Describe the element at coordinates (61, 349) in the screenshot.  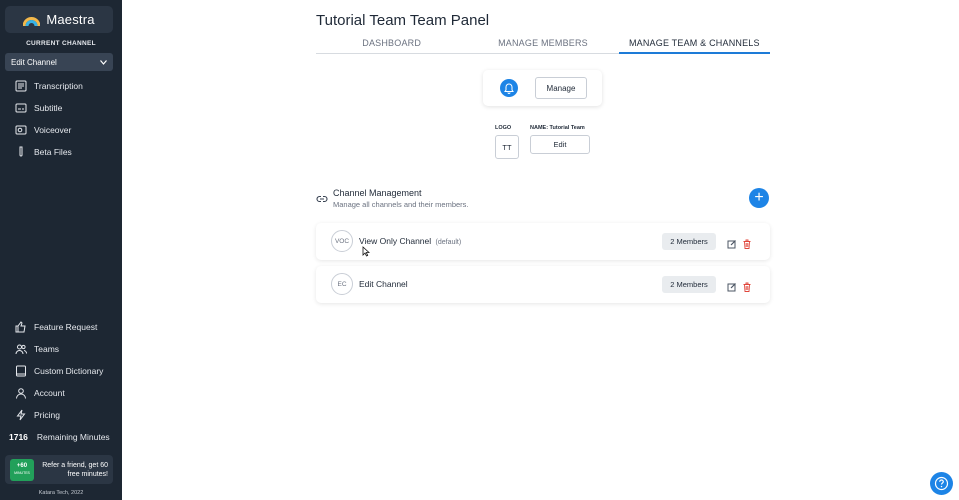
I see `sidebar-item-teams: Teams` at that location.